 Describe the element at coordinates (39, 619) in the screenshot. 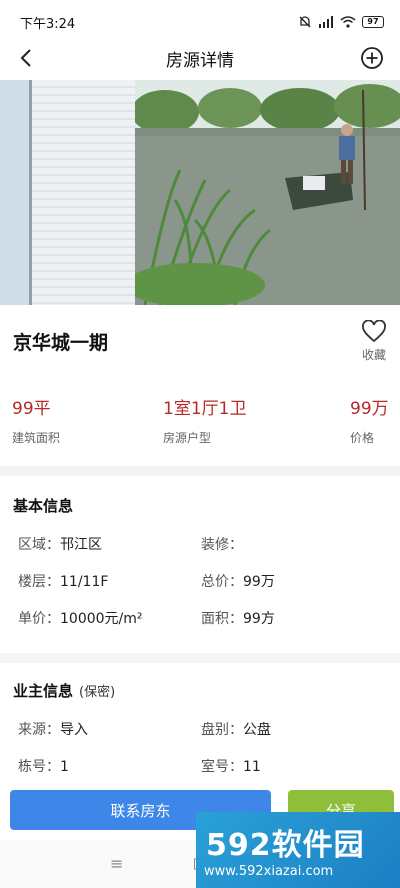

I see `info-key: 单价：` at that location.